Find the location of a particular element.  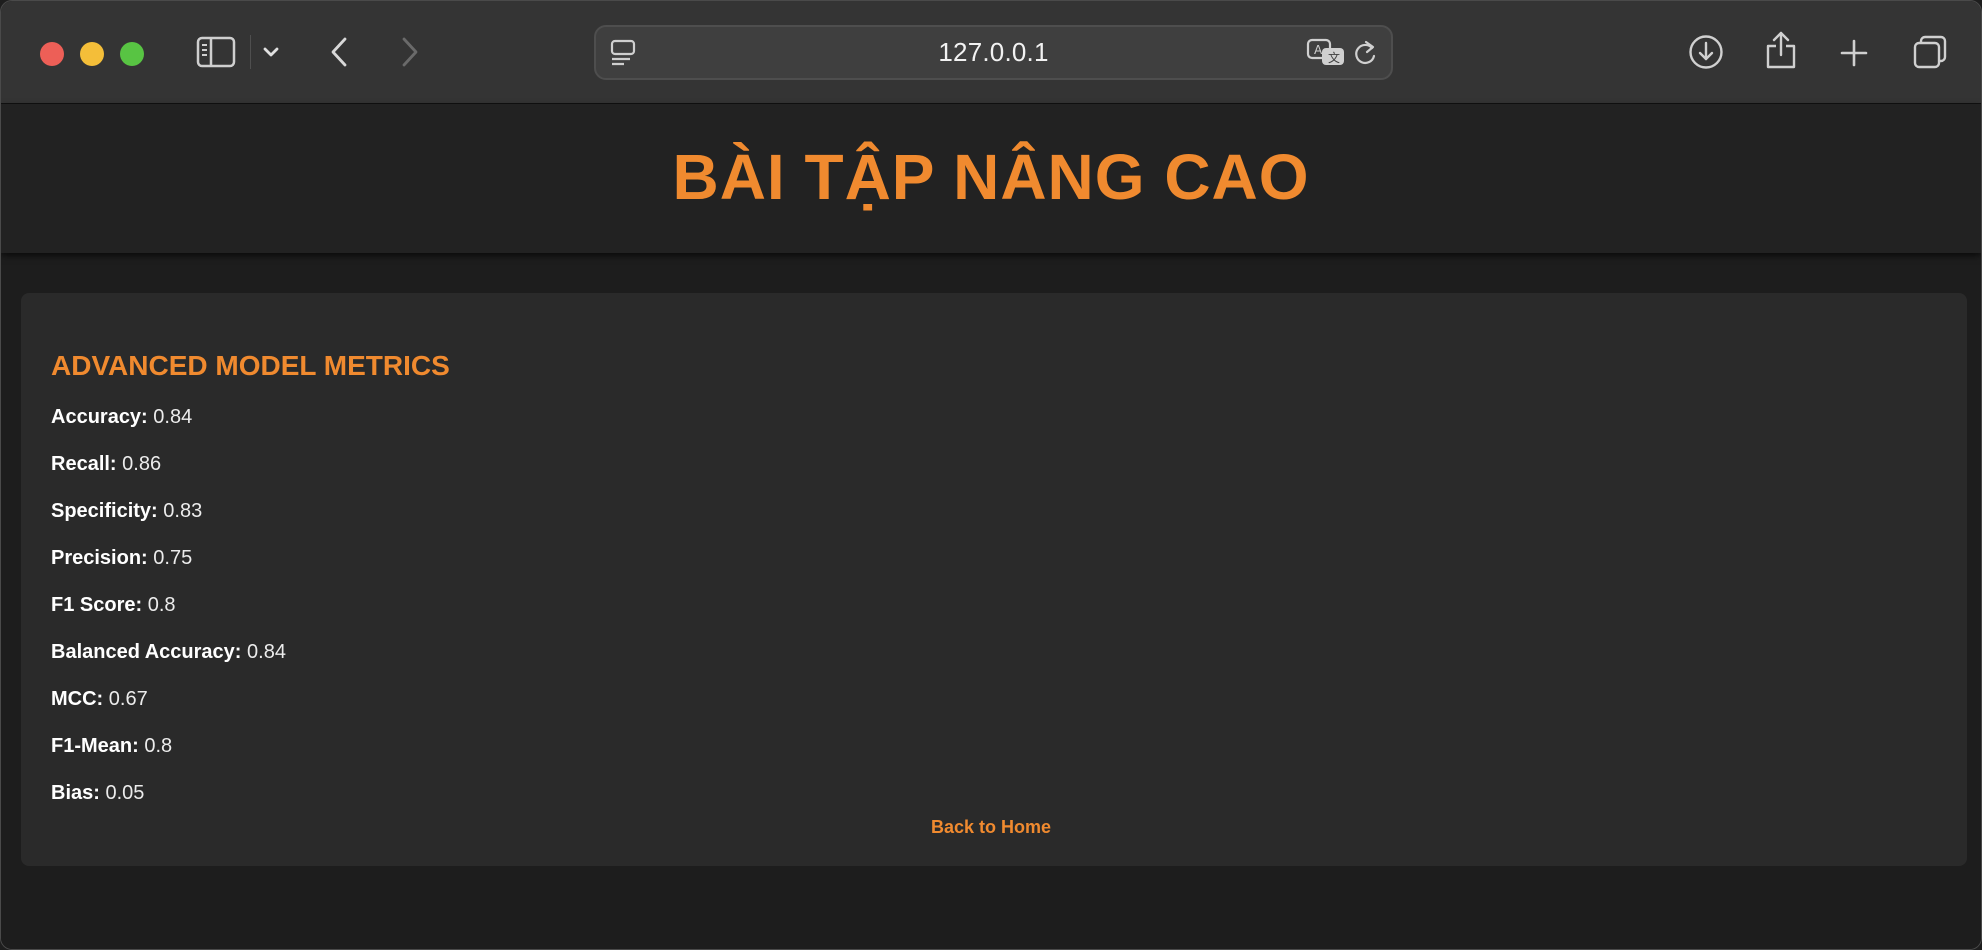

metric-row: MCC: 0.67 is located at coordinates (994, 699).